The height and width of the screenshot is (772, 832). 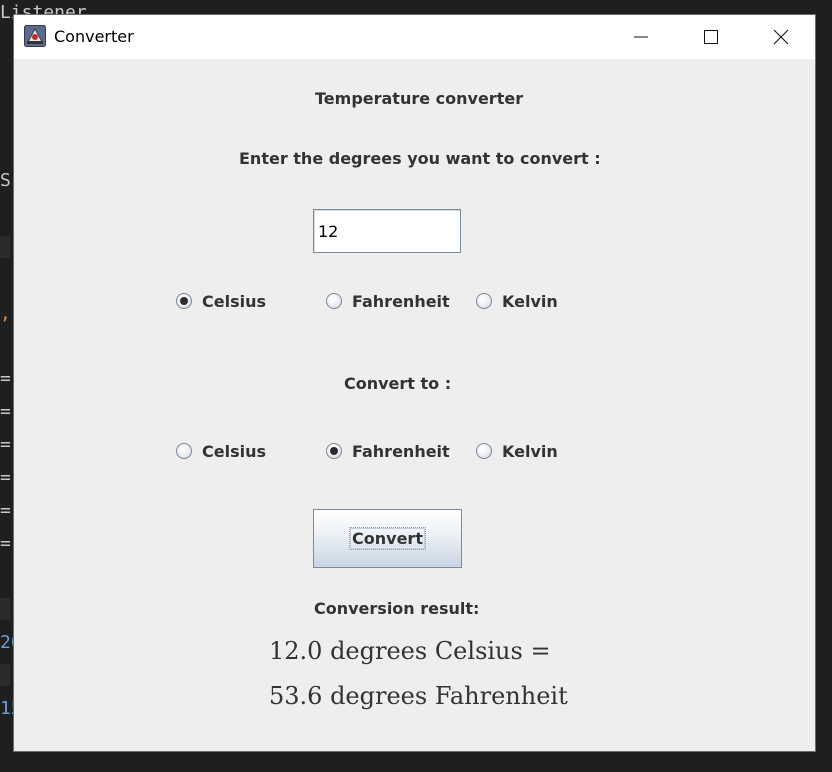 I want to click on window-title: Converter, so click(x=94, y=36).